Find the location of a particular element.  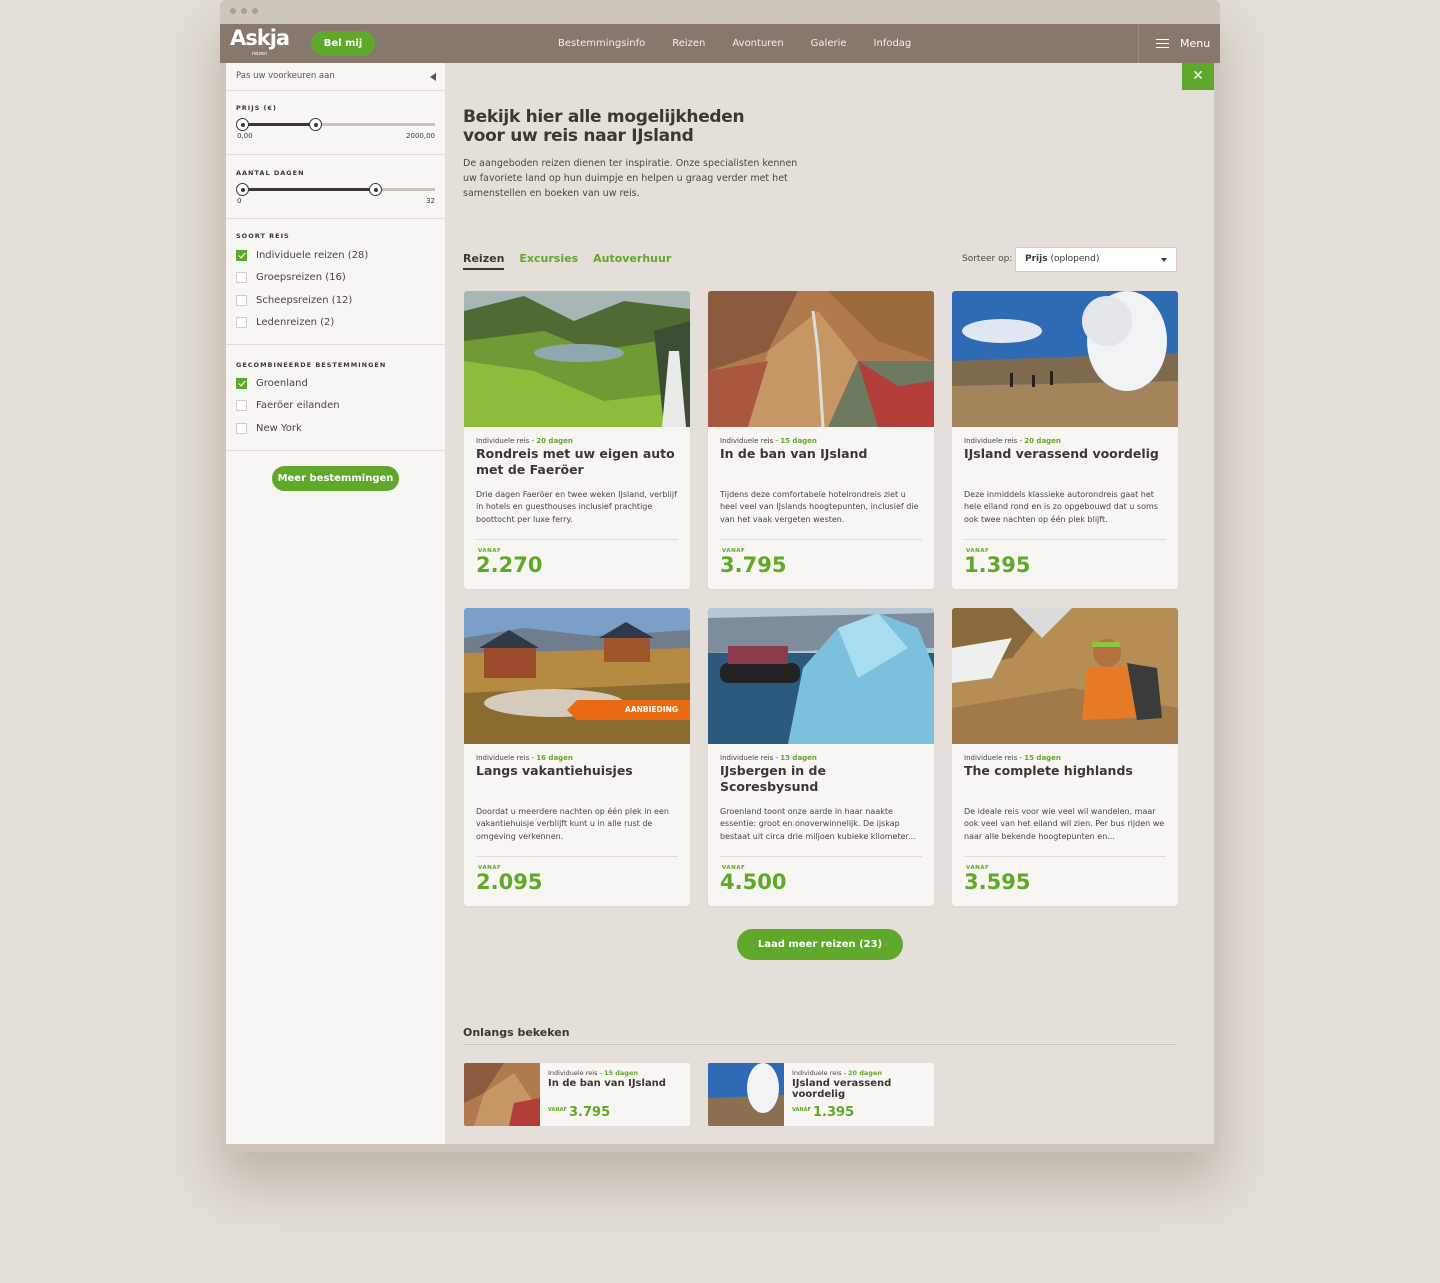

destinations-title: GECOMBINEERDE BESTEMMINGEN is located at coordinates (311, 365).